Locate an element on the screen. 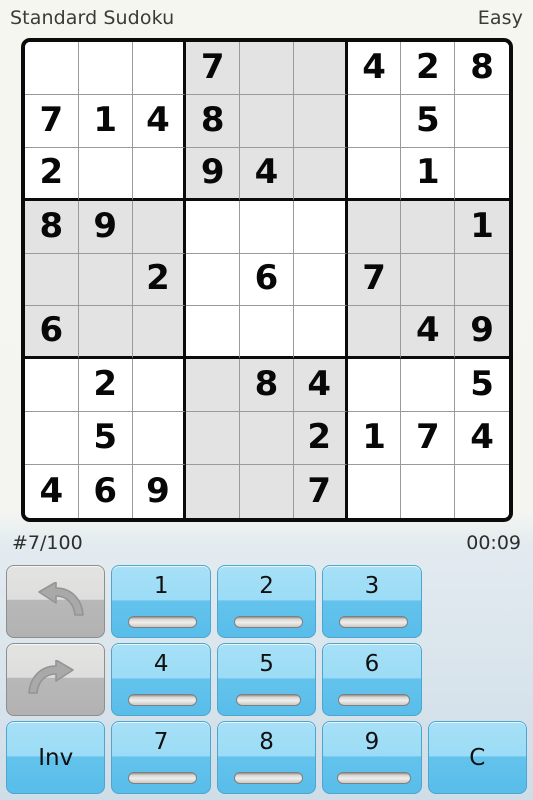 Image resolution: width=533 pixels, height=800 pixels. sudoku-cell-r9c5 is located at coordinates (267, 491).